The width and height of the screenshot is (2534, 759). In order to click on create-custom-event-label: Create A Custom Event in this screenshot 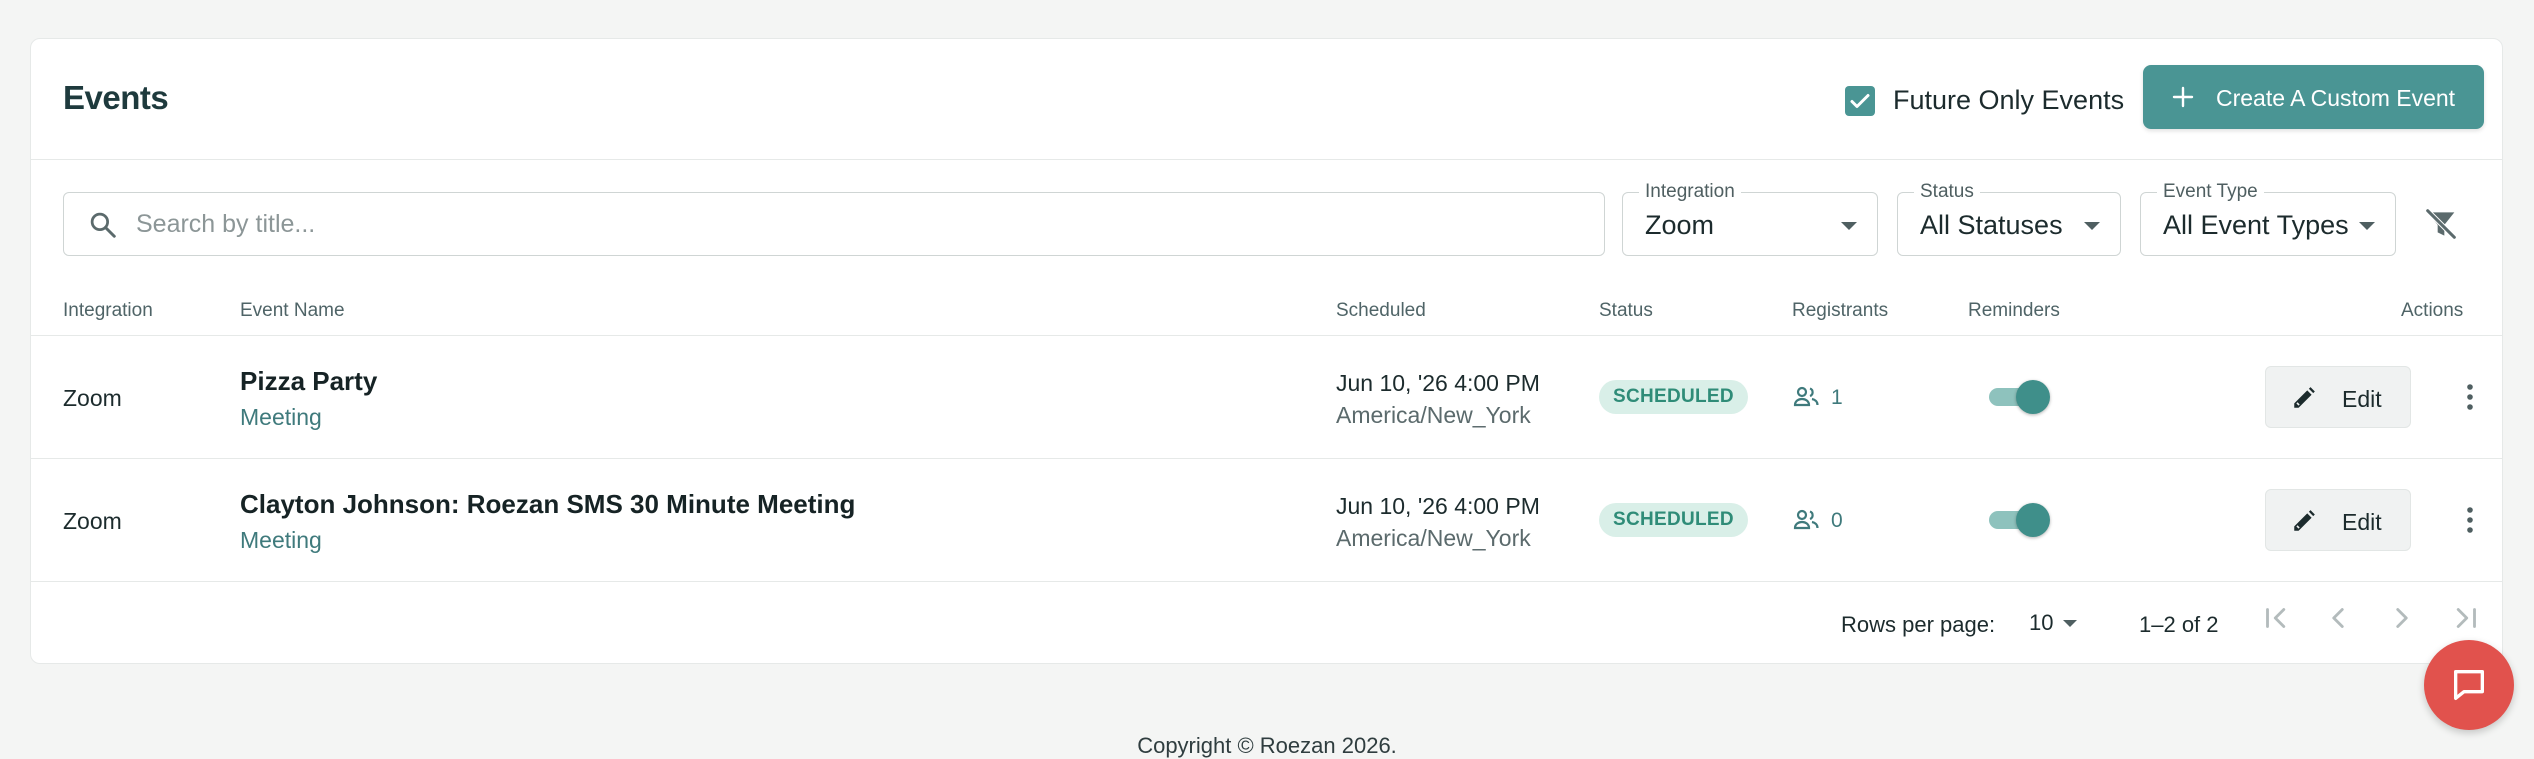, I will do `click(2336, 98)`.